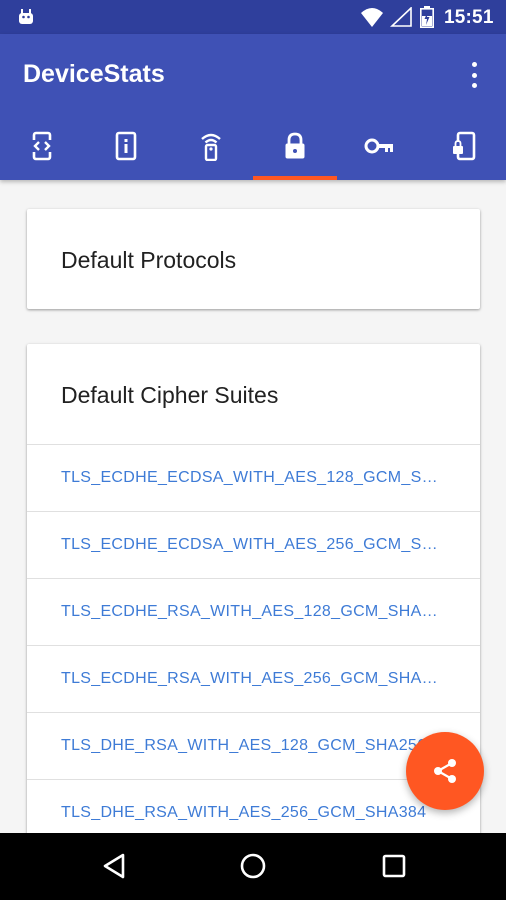 This screenshot has height=900, width=506. I want to click on key-icon, so click(379, 146).